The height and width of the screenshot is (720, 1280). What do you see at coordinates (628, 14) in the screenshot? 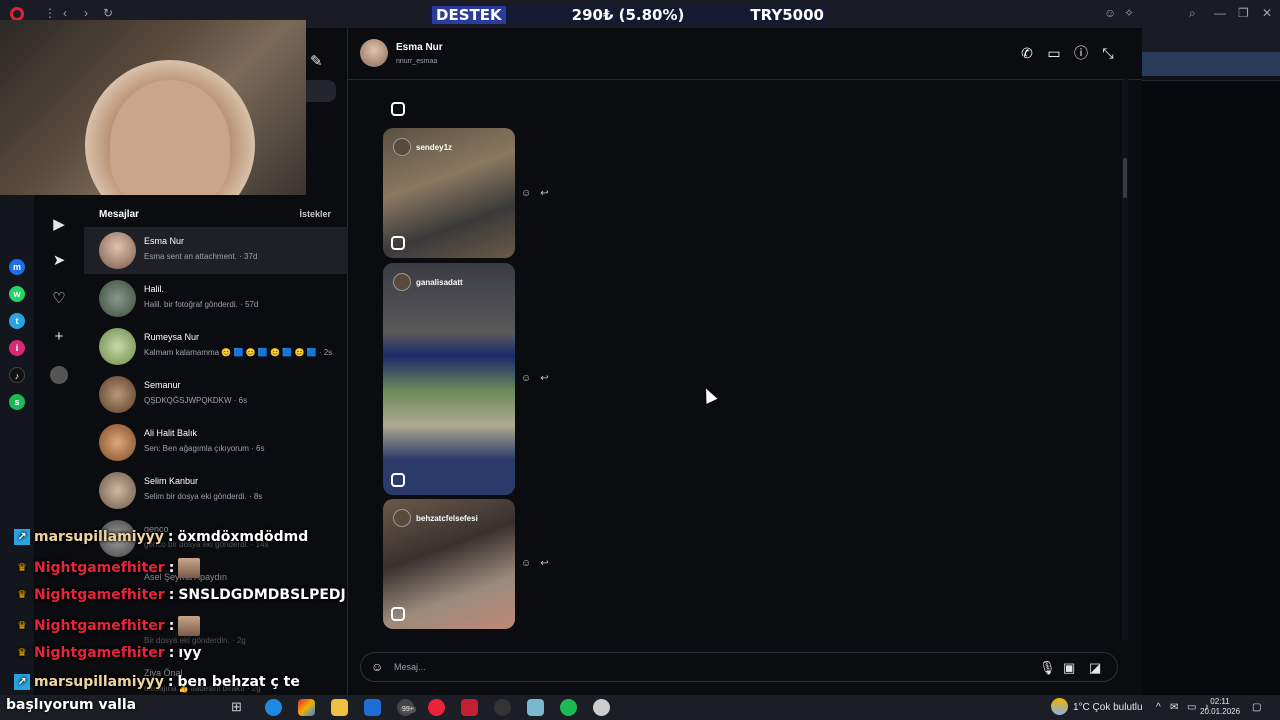
I see `donation-banner: DESTEK 290₺ (5.80%) TRY5000` at bounding box center [628, 14].